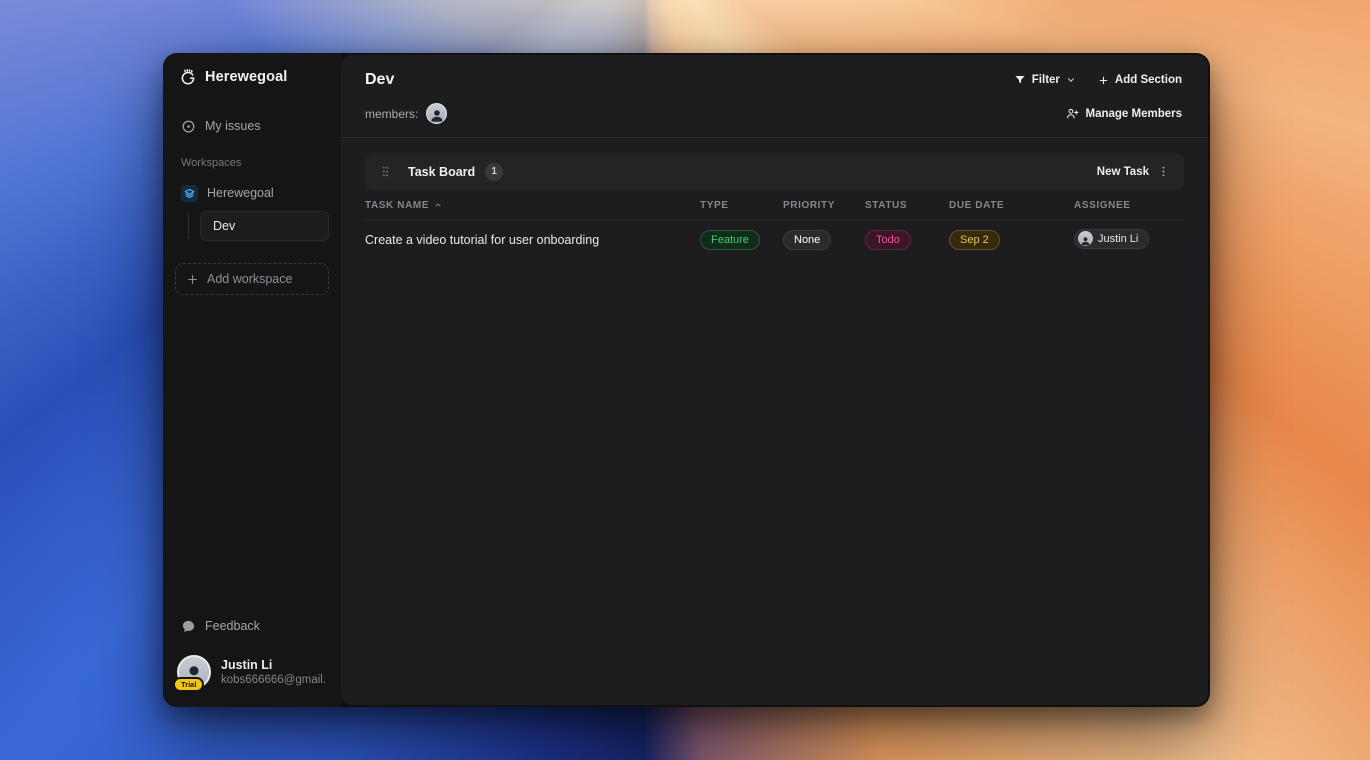 Image resolution: width=1370 pixels, height=760 pixels. What do you see at coordinates (1148, 80) in the screenshot?
I see `add-section-label: Add Section` at bounding box center [1148, 80].